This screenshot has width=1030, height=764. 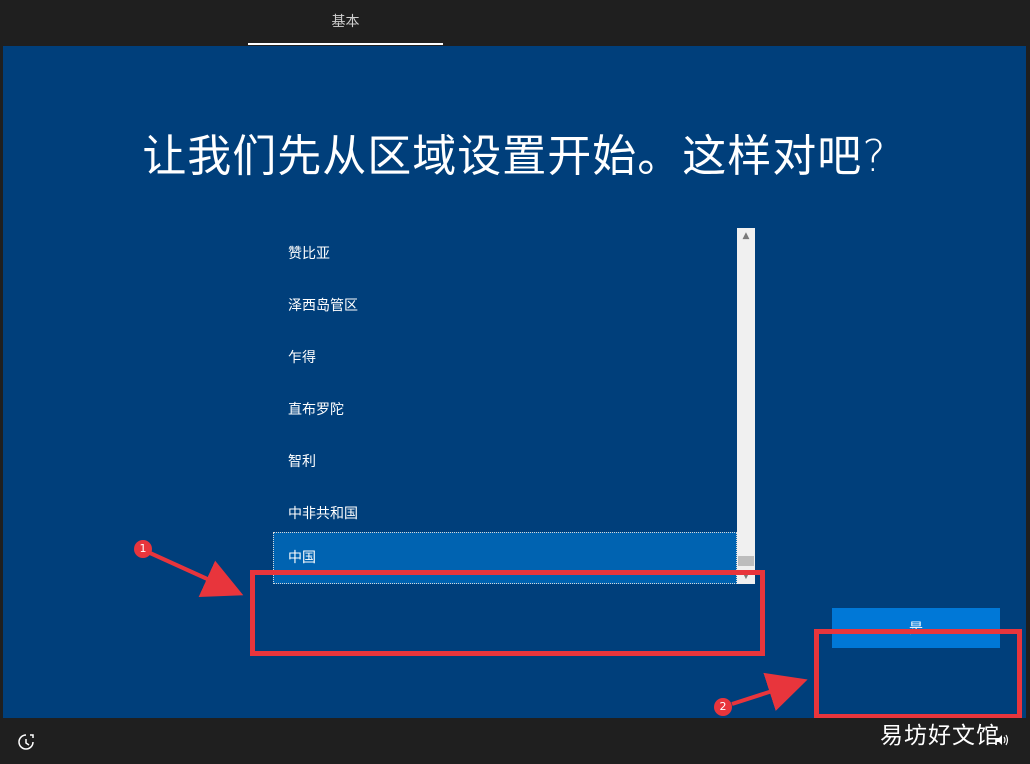 I want to click on bottom-bar, so click(x=515, y=741).